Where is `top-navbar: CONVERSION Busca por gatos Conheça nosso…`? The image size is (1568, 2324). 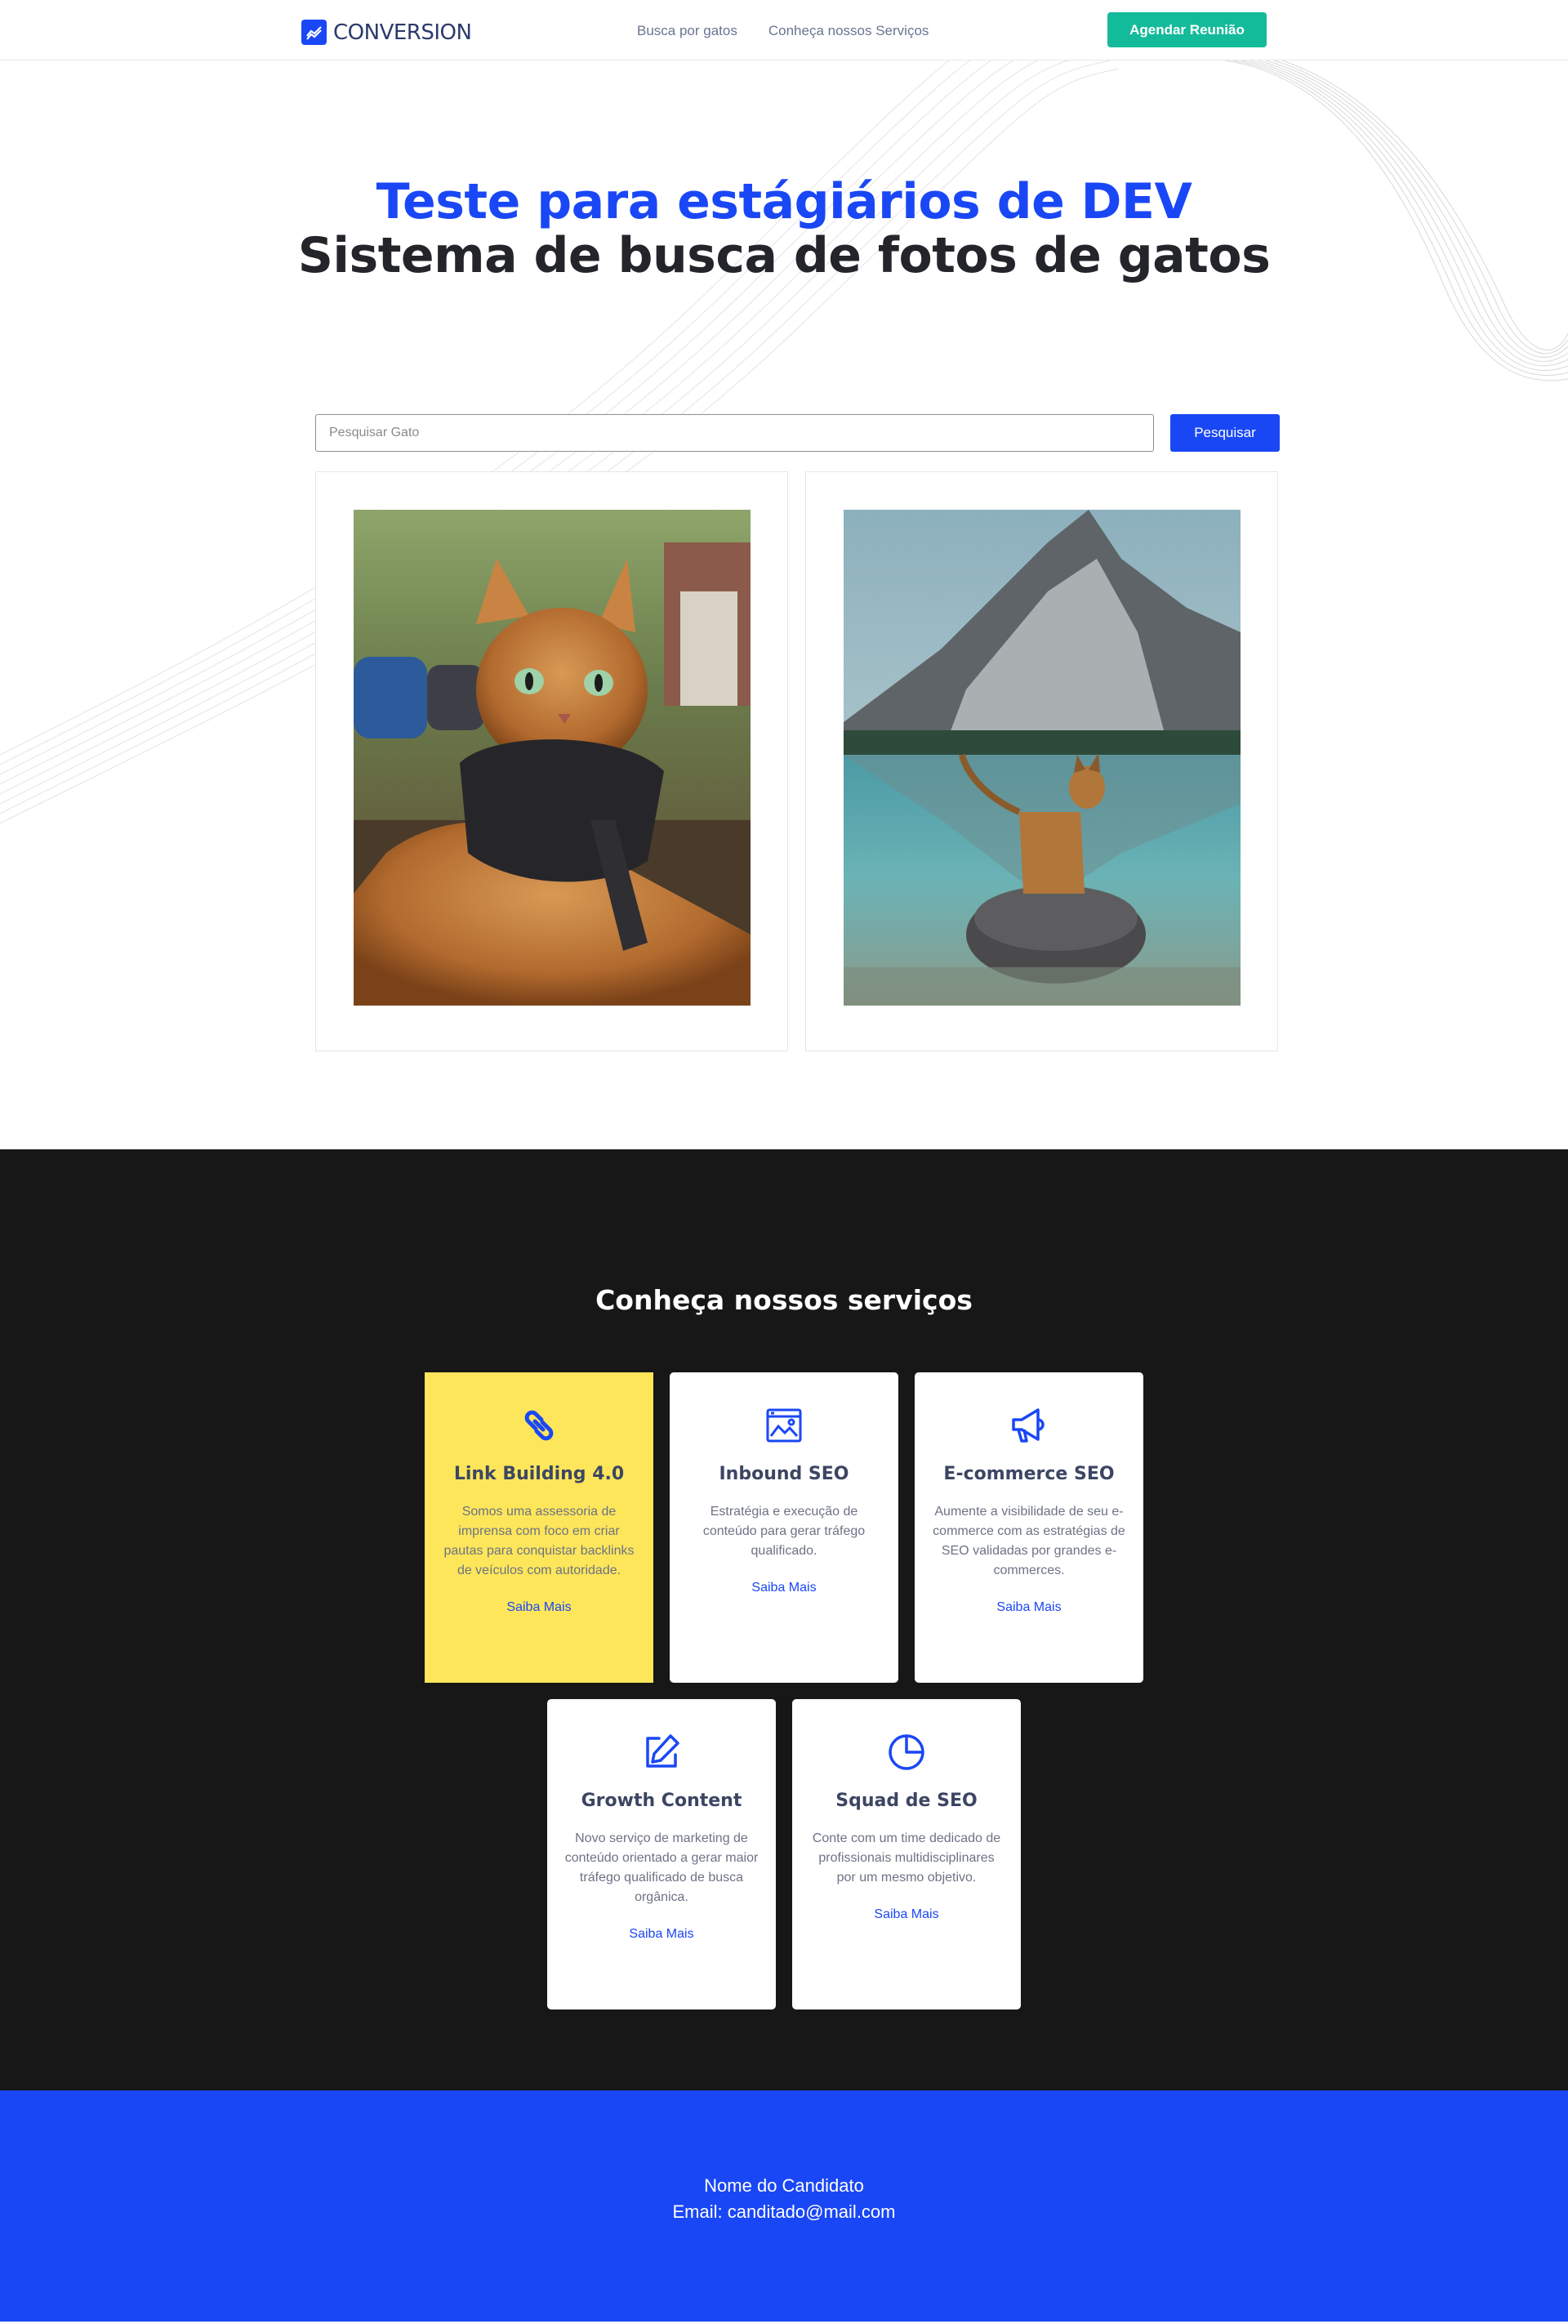 top-navbar: CONVERSION Busca por gatos Conheça nosso… is located at coordinates (784, 30).